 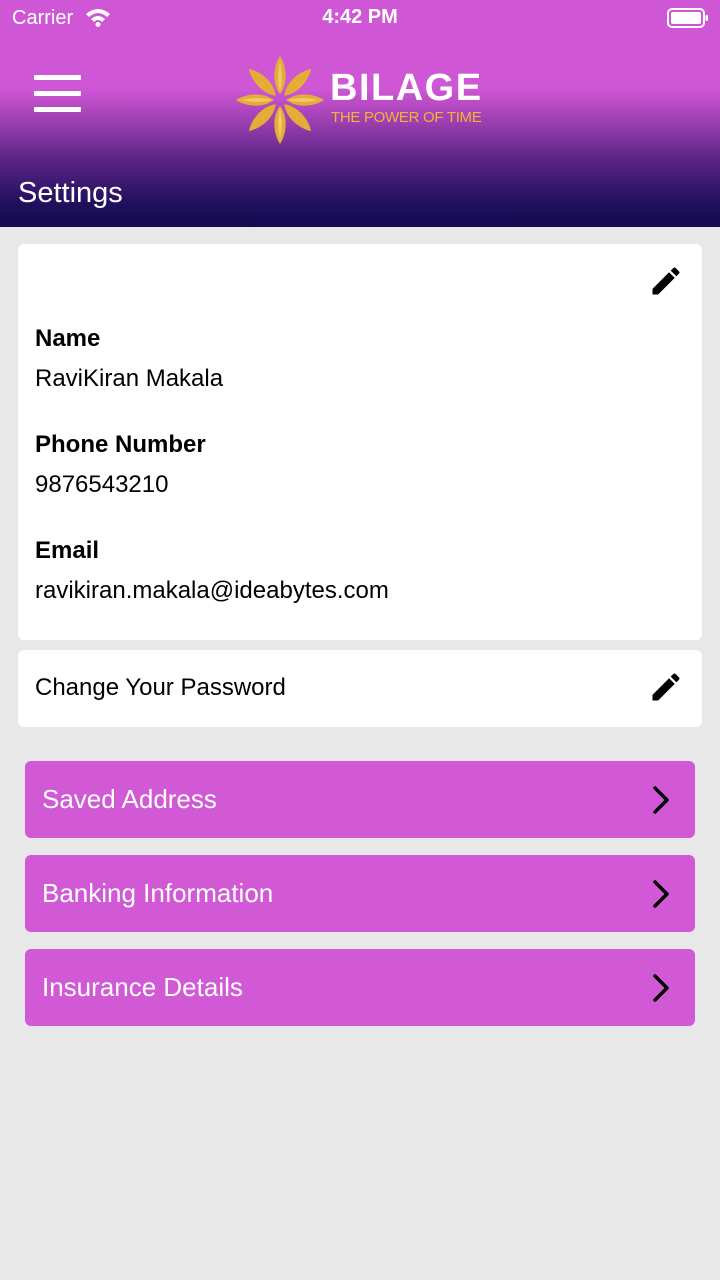 What do you see at coordinates (129, 378) in the screenshot?
I see `name-value: RaviKiran Makala` at bounding box center [129, 378].